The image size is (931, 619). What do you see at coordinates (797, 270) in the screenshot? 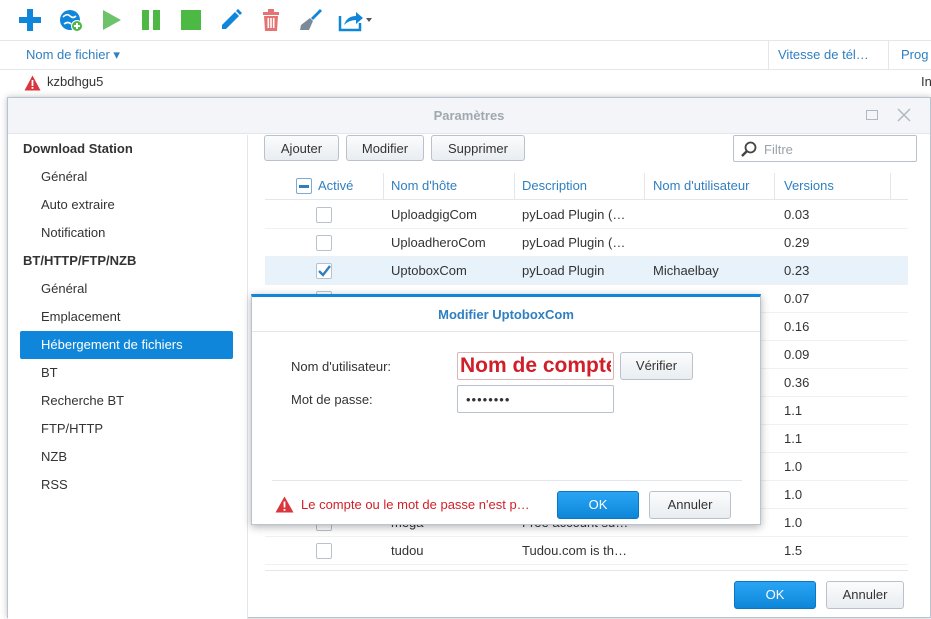
I see `cell-version: 0.23` at bounding box center [797, 270].